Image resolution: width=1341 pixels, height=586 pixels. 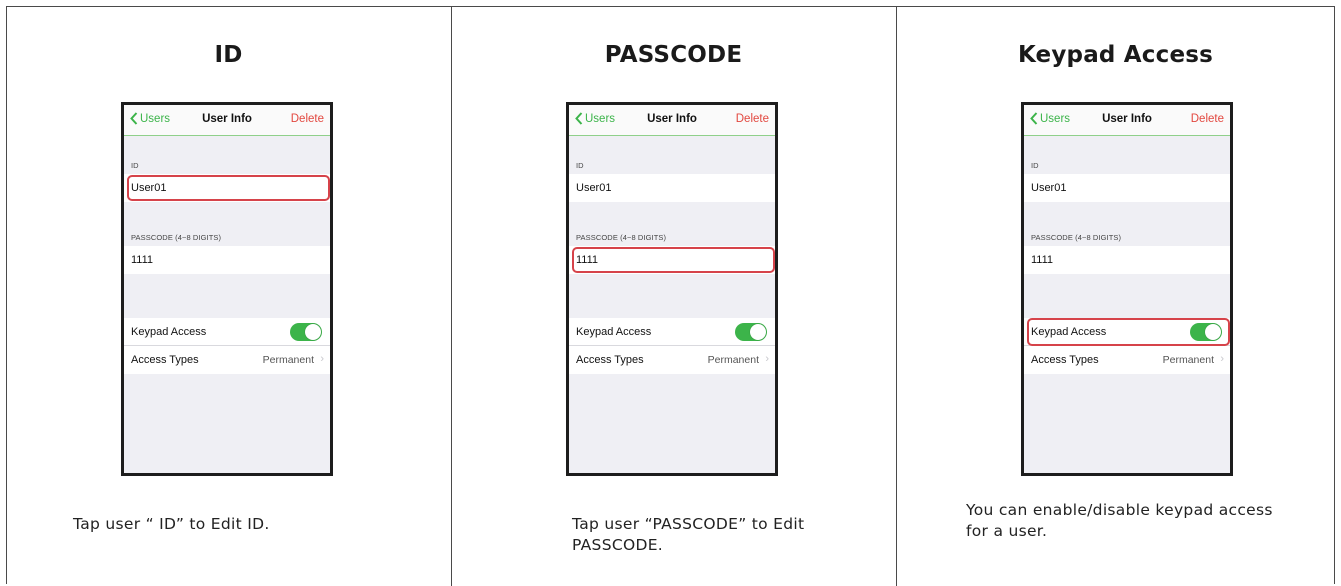 What do you see at coordinates (673, 55) in the screenshot?
I see `panel-title: PASSCODE` at bounding box center [673, 55].